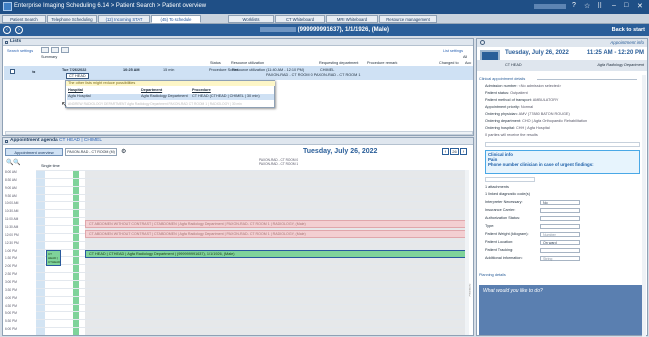 The image size is (649, 337). Describe the element at coordinates (509, 107) in the screenshot. I see `detail-row: Appointment priority: Normal` at that location.